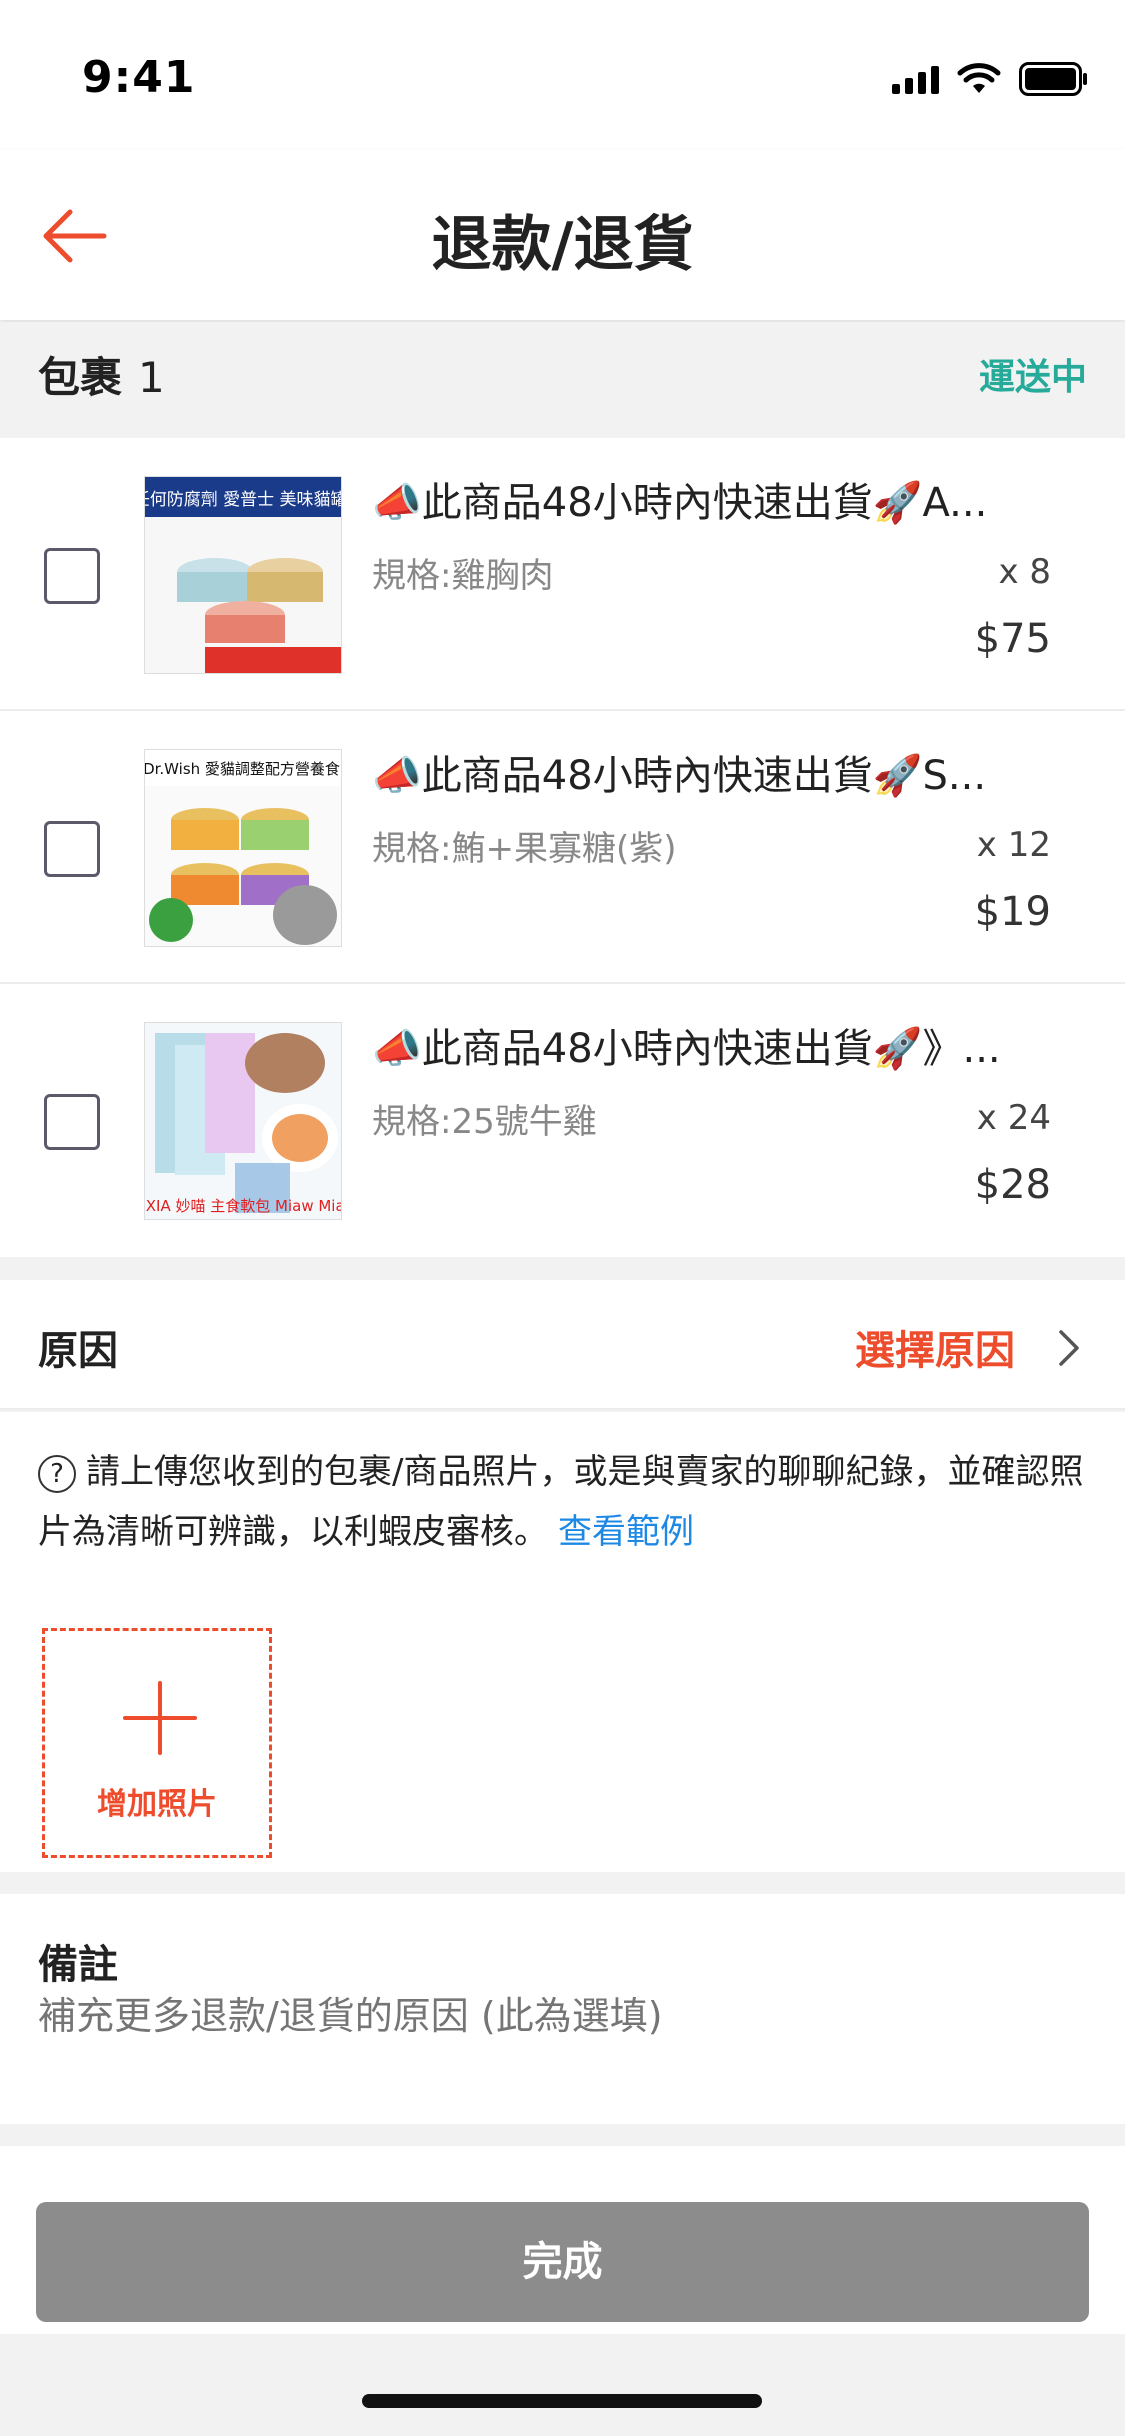 Image resolution: width=1125 pixels, height=2436 pixels. I want to click on product-image: AIXIA 妙喵 主食軟包 Miaw Miaw, so click(243, 1121).